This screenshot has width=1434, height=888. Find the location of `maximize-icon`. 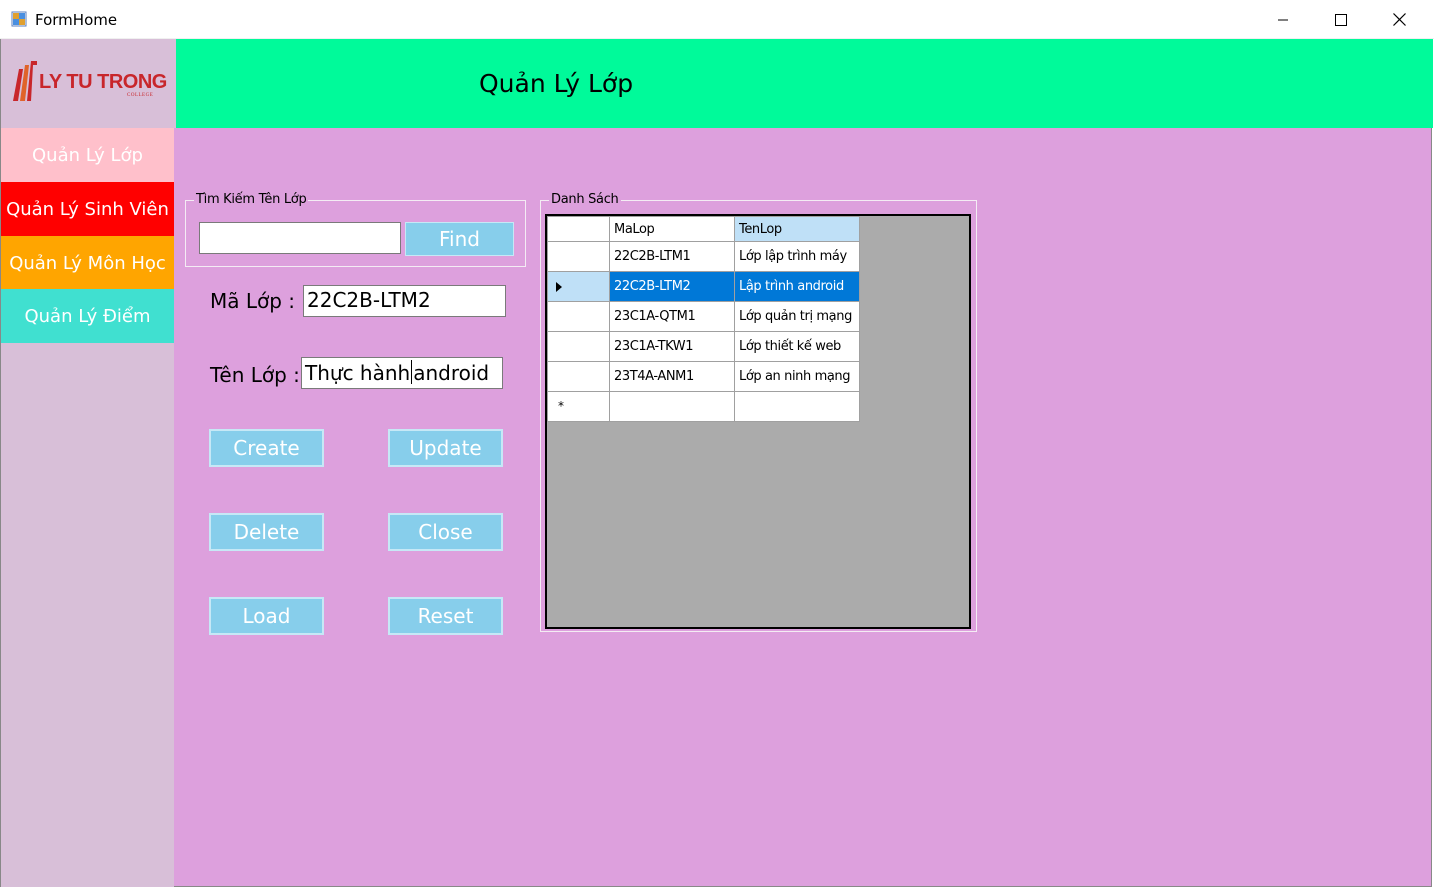

maximize-icon is located at coordinates (1341, 19).